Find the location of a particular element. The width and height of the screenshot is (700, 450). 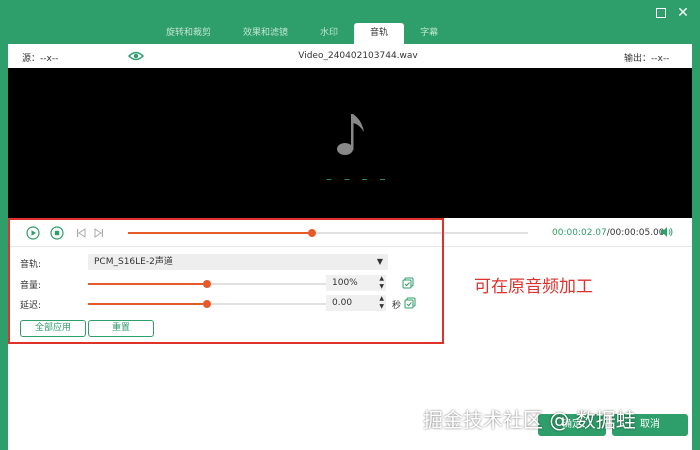

music-note-icon is located at coordinates (350, 134).